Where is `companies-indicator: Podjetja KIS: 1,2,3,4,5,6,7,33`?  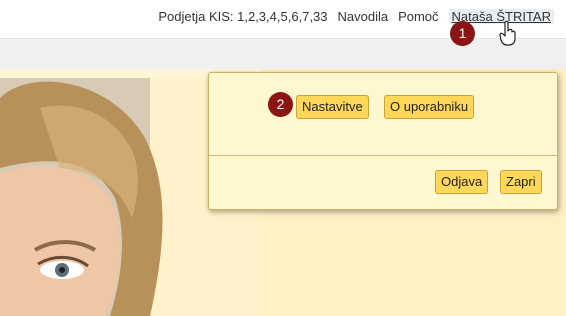 companies-indicator: Podjetja KIS: 1,2,3,4,5,6,7,33 is located at coordinates (242, 16).